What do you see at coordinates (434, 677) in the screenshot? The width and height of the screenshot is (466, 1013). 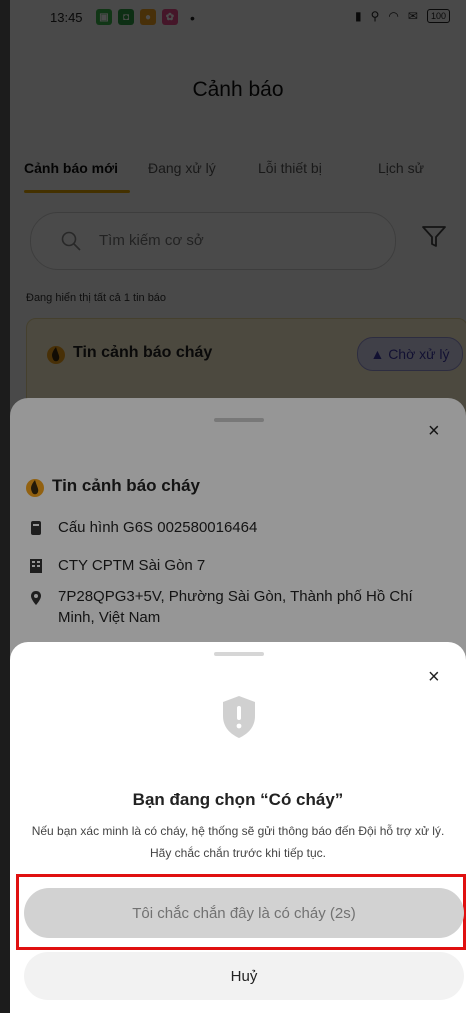 I see `close-icon: ×` at bounding box center [434, 677].